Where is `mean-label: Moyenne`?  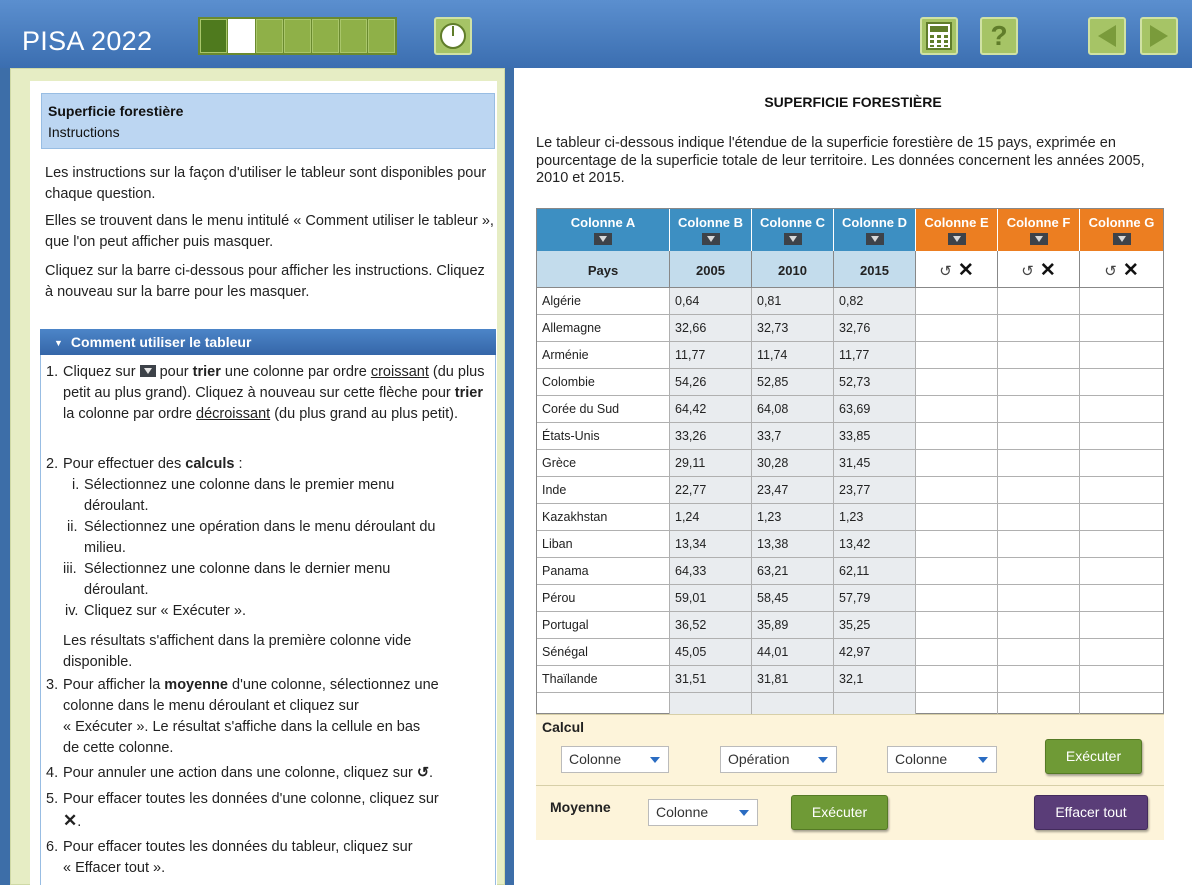 mean-label: Moyenne is located at coordinates (580, 807).